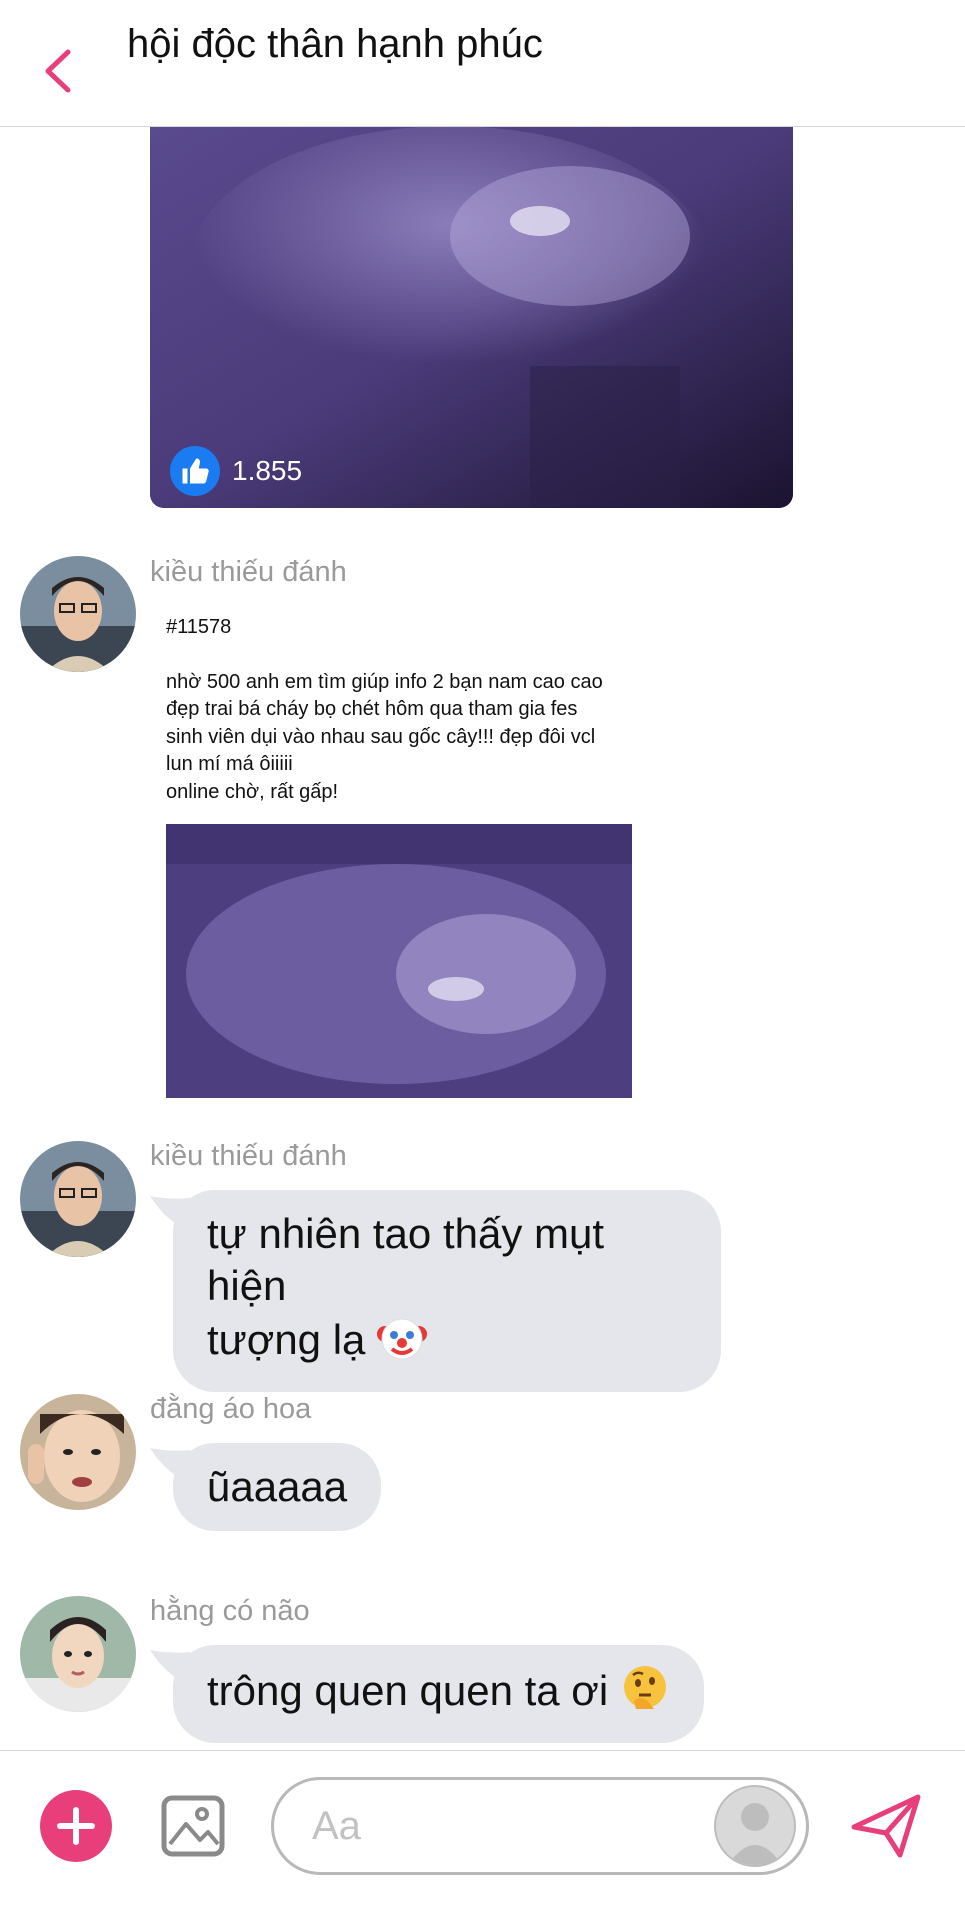 The height and width of the screenshot is (1921, 965). What do you see at coordinates (886, 1826) in the screenshot?
I see `send-icon` at bounding box center [886, 1826].